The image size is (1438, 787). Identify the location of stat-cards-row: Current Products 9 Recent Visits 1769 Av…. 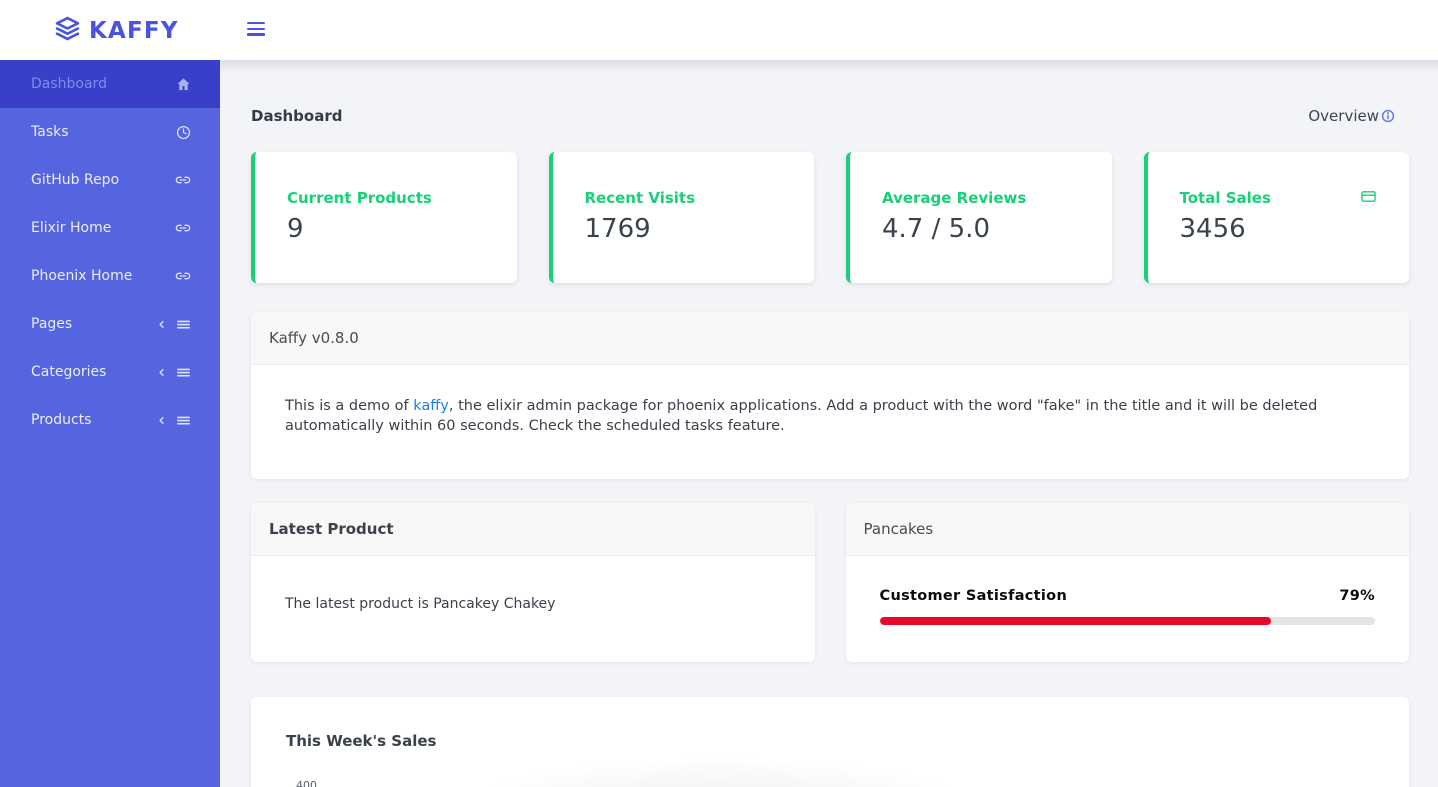
(830, 217).